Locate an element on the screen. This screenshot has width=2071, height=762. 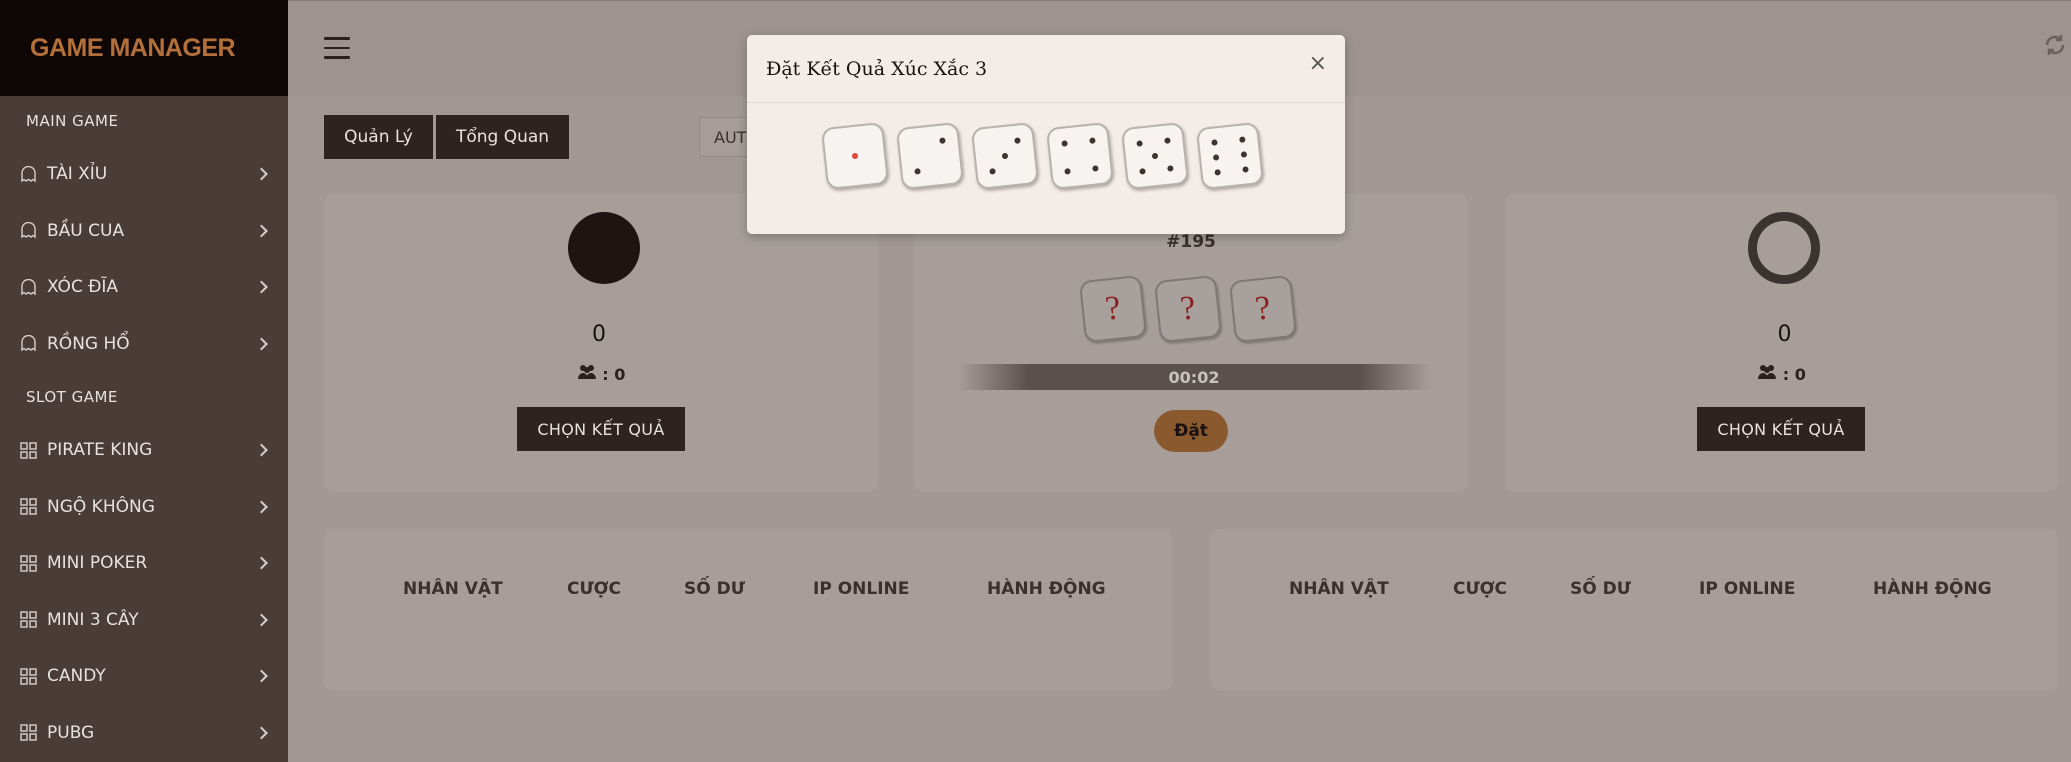
left-result-card: 0 : 0 CHỌN KẾT QUẢ is located at coordinates (601, 343).